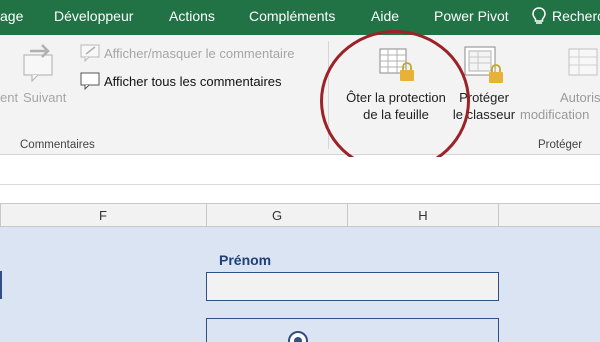 This screenshot has height=342, width=600. I want to click on show-all-comments-button: Afficher tous les commentaires, so click(193, 81).